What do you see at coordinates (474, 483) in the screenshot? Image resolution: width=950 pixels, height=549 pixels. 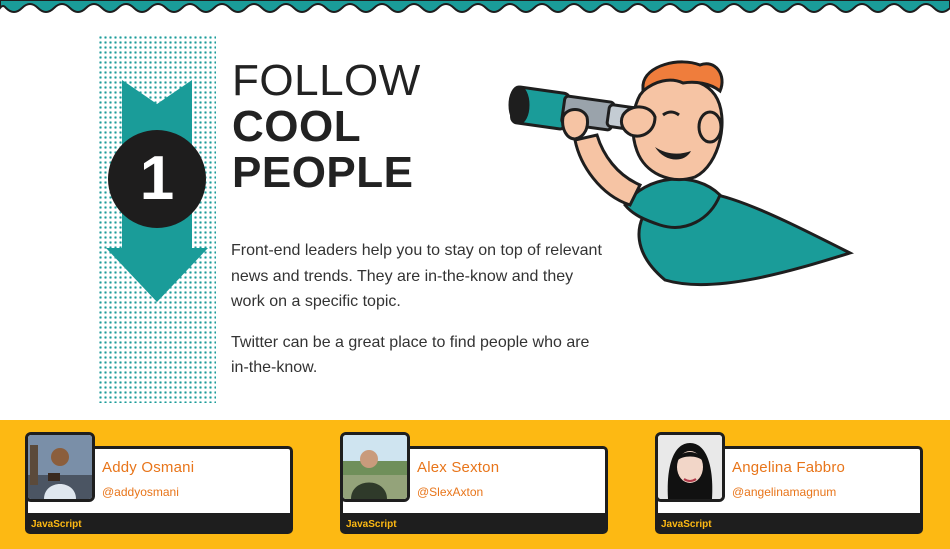 I see `person-card-alex-sexton: Alex Sexton @SlexAxton JavaScript` at bounding box center [474, 483].